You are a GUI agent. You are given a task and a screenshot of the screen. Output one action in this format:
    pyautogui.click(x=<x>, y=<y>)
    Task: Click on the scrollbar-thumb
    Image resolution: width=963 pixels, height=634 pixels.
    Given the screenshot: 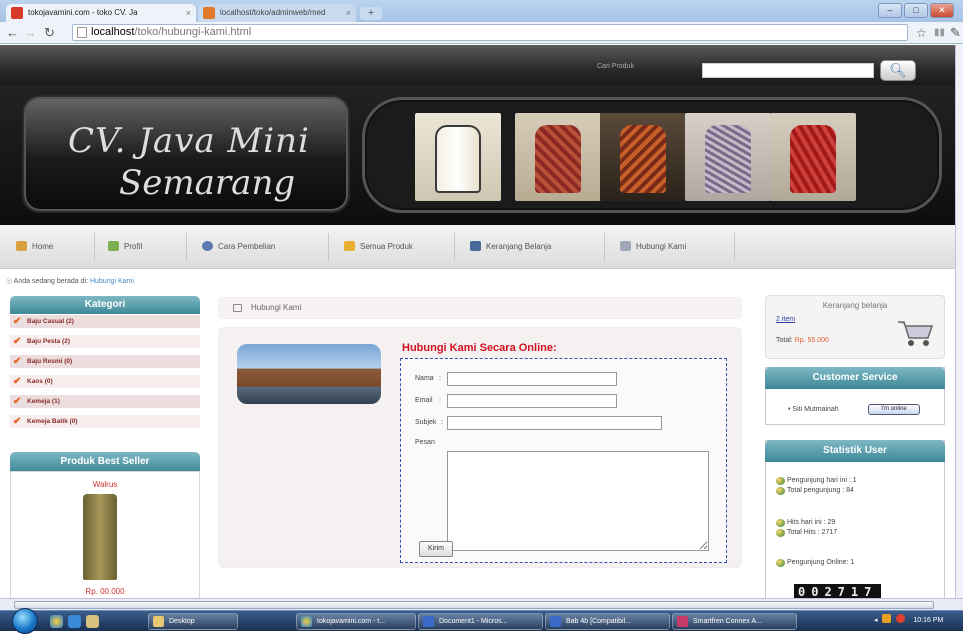 What is the action you would take?
    pyautogui.click(x=474, y=605)
    